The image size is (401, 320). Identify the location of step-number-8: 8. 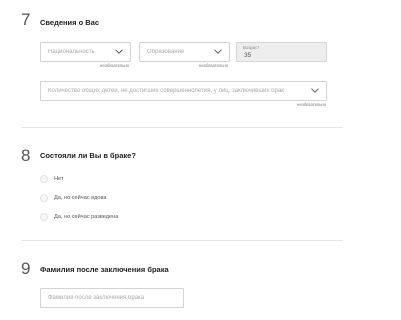
(26, 155).